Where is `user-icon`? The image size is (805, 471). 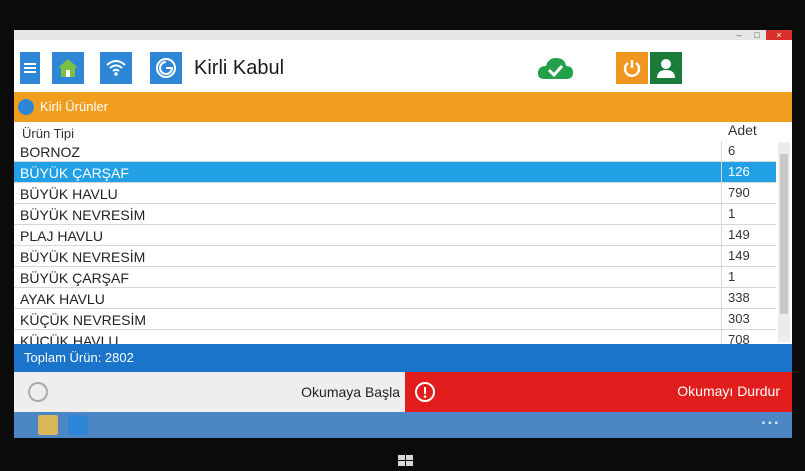 user-icon is located at coordinates (666, 68).